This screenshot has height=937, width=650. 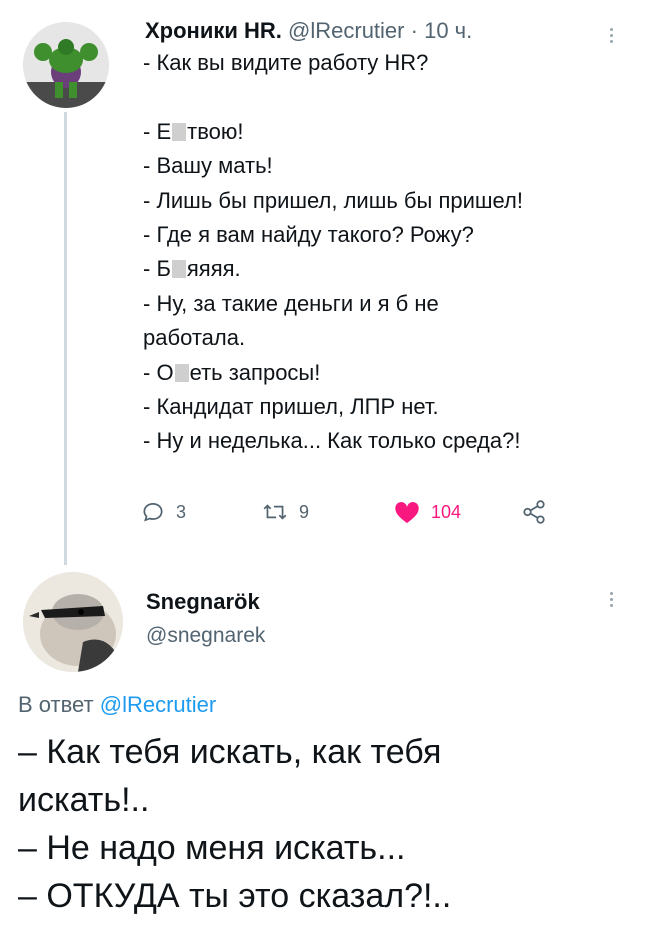 What do you see at coordinates (192, 269) in the screenshot?
I see `tweet1-line: - Бяяяя.` at bounding box center [192, 269].